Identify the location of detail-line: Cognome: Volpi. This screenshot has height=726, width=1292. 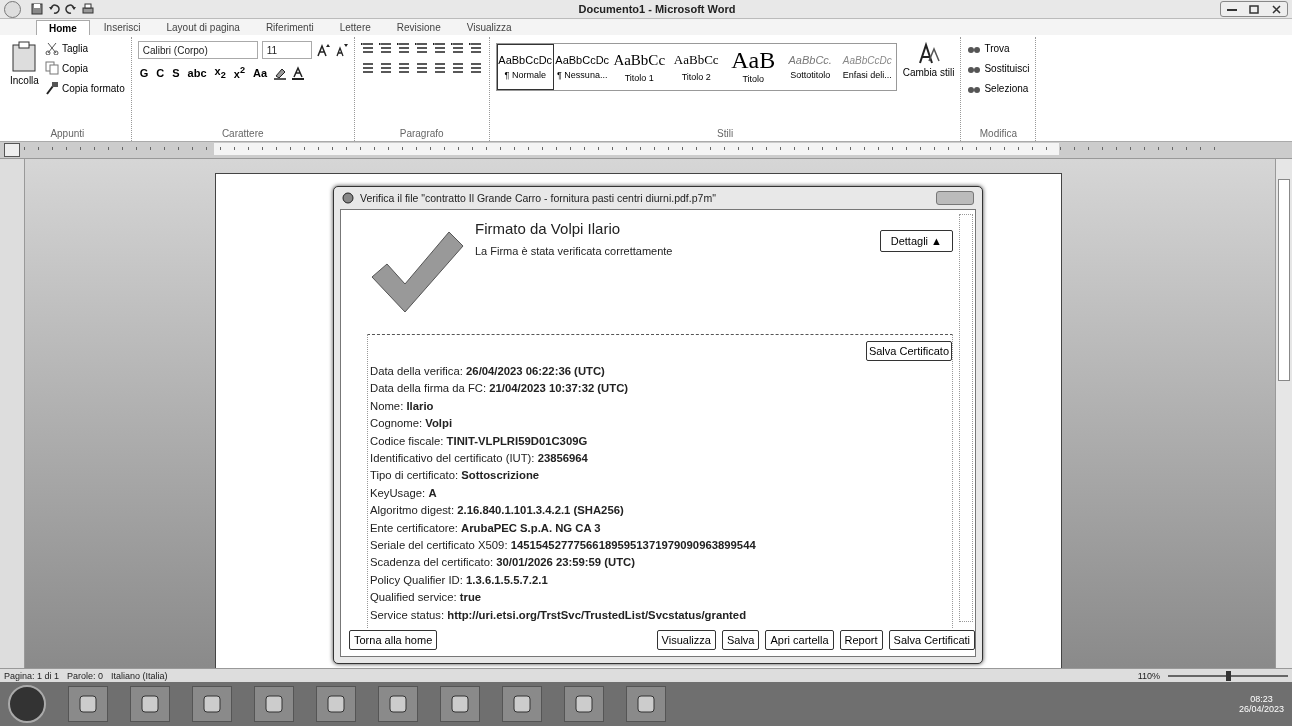
(412, 424).